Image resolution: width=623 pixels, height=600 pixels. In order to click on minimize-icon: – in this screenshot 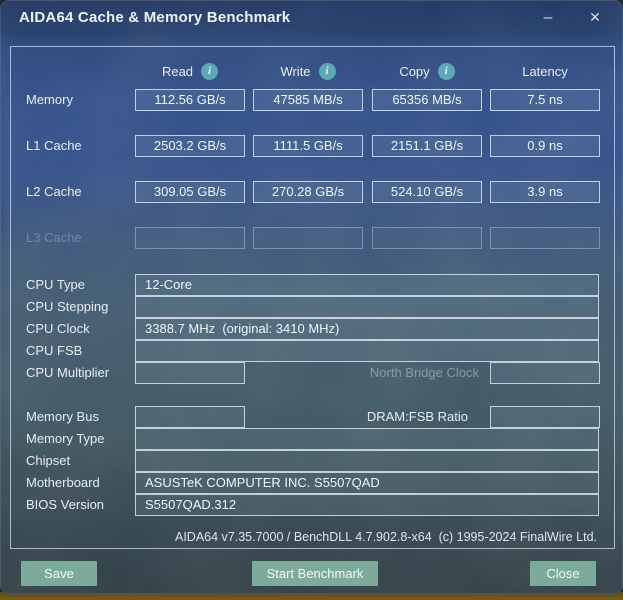, I will do `click(548, 17)`.